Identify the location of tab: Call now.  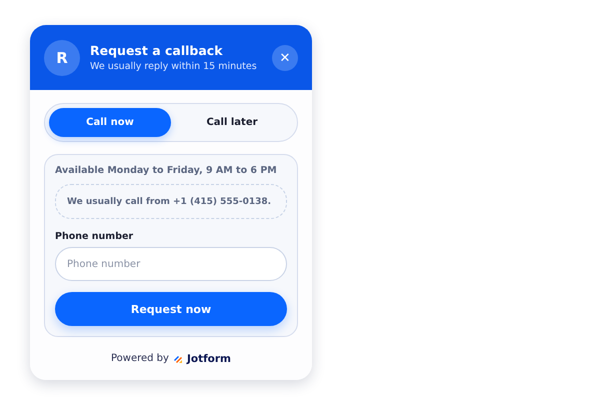
(110, 122).